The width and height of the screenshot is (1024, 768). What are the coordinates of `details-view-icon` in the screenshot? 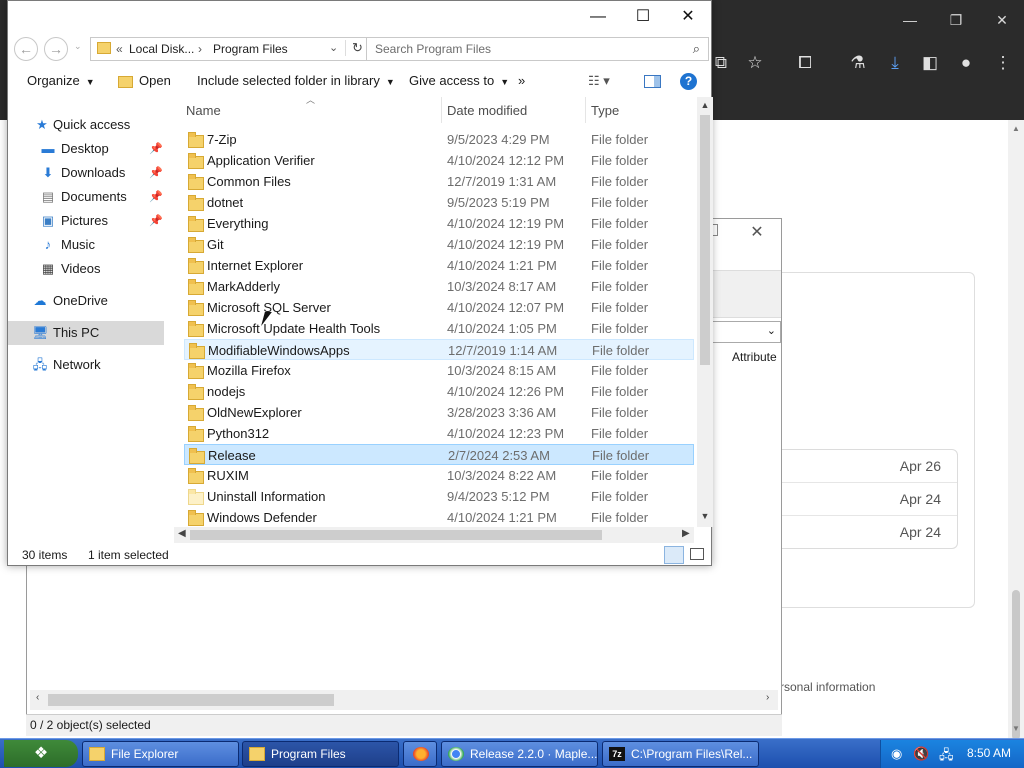 It's located at (674, 555).